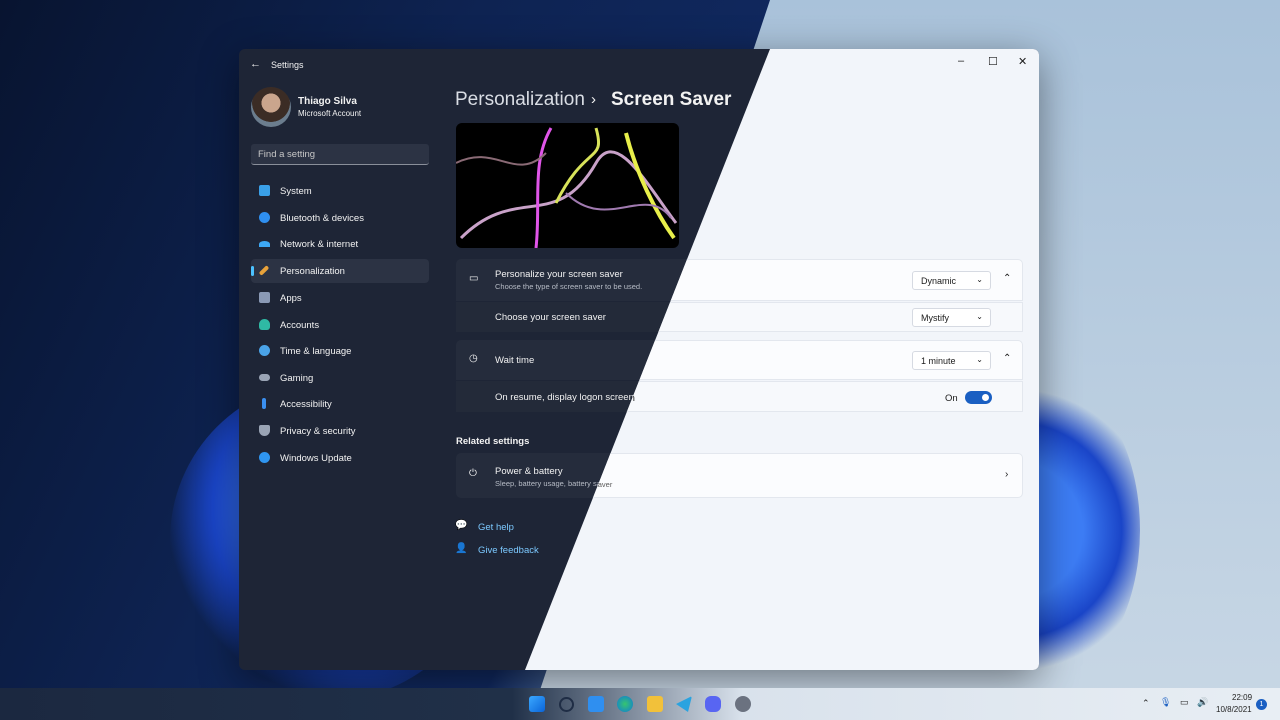 The width and height of the screenshot is (1280, 720). What do you see at coordinates (340, 271) in the screenshot?
I see `sidebar-item-personalization: Personalization` at bounding box center [340, 271].